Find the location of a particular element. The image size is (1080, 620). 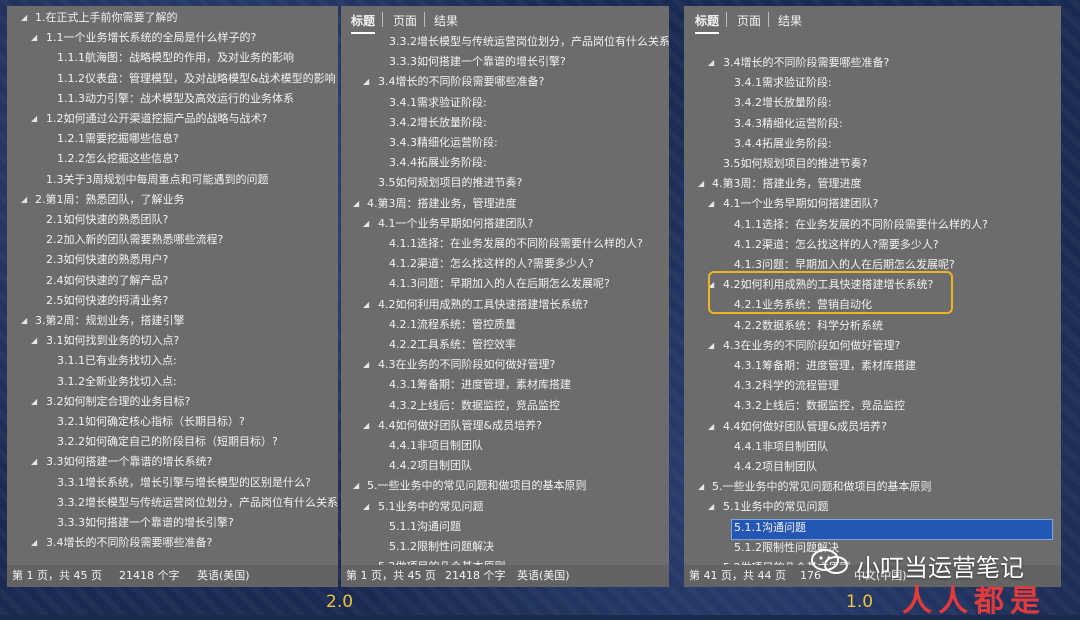

tree-item: ◢ 4.2如何利用成熟的工具快速搭建增长系统? is located at coordinates (505, 305).